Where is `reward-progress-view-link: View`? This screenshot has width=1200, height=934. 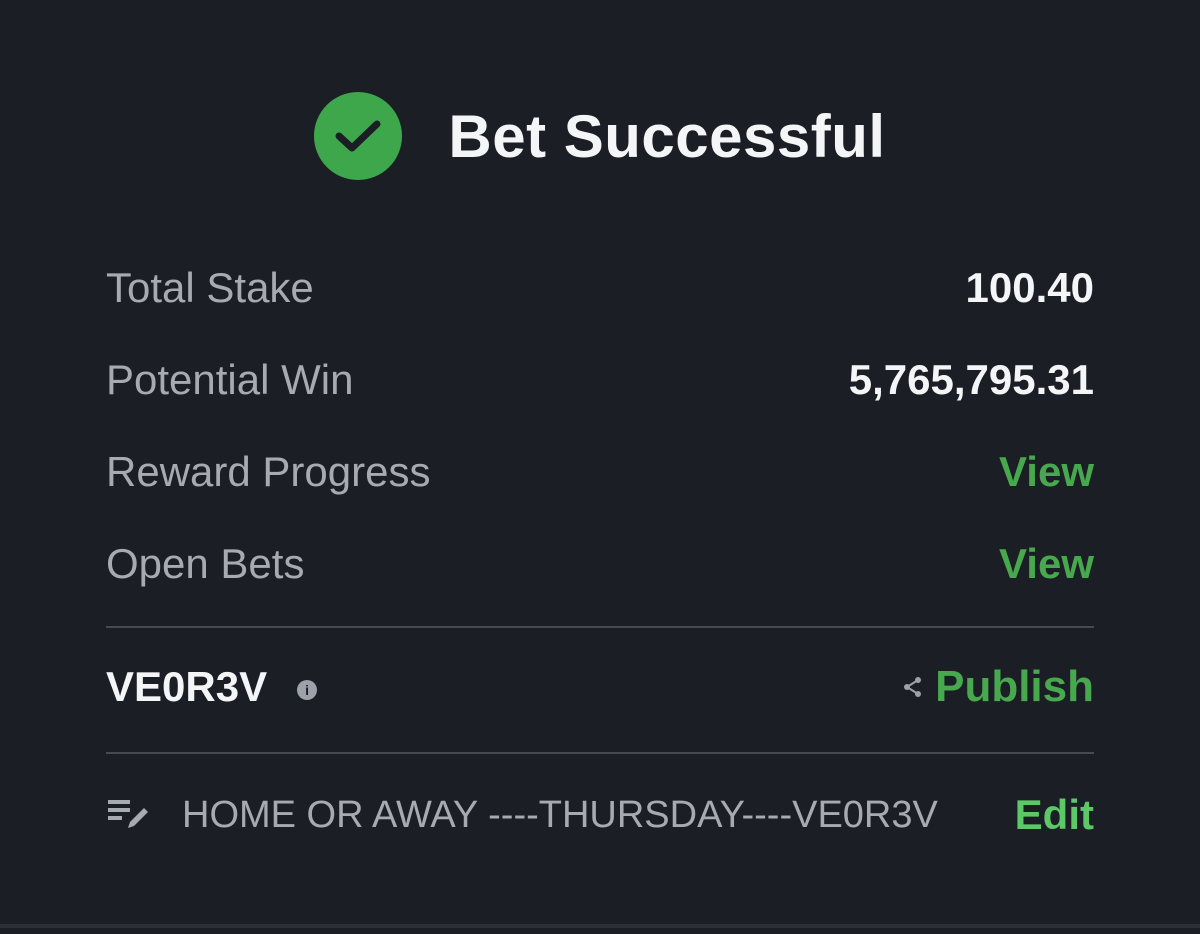 reward-progress-view-link: View is located at coordinates (1046, 472).